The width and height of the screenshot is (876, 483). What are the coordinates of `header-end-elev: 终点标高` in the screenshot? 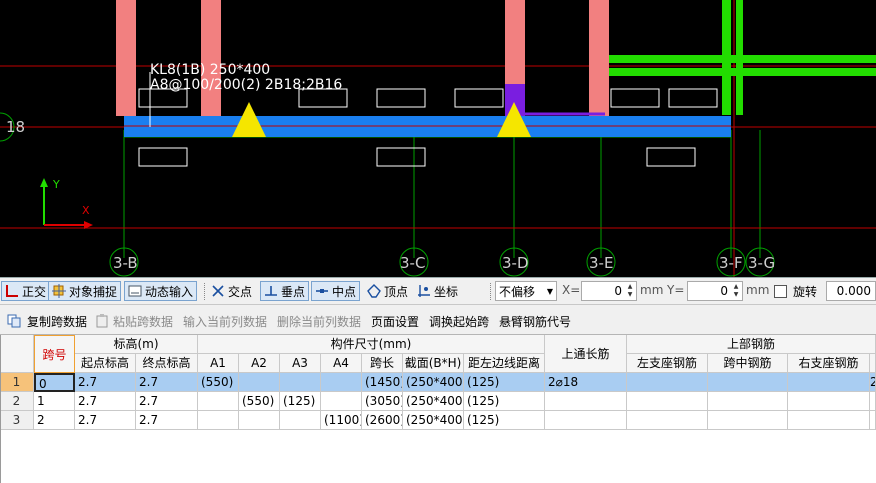 It's located at (167, 363).